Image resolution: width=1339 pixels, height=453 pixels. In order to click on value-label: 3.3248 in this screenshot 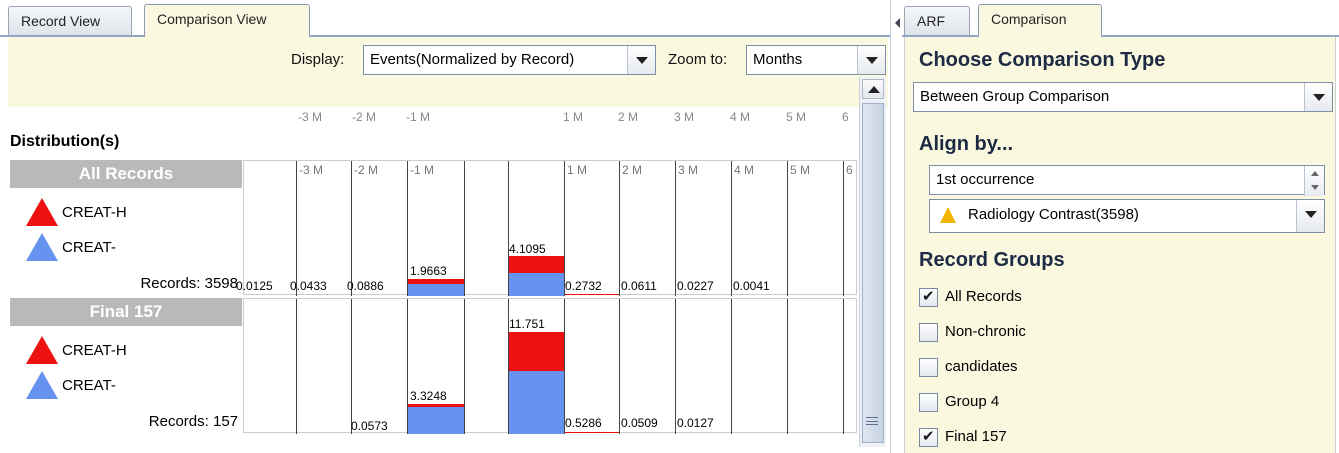, I will do `click(428, 396)`.